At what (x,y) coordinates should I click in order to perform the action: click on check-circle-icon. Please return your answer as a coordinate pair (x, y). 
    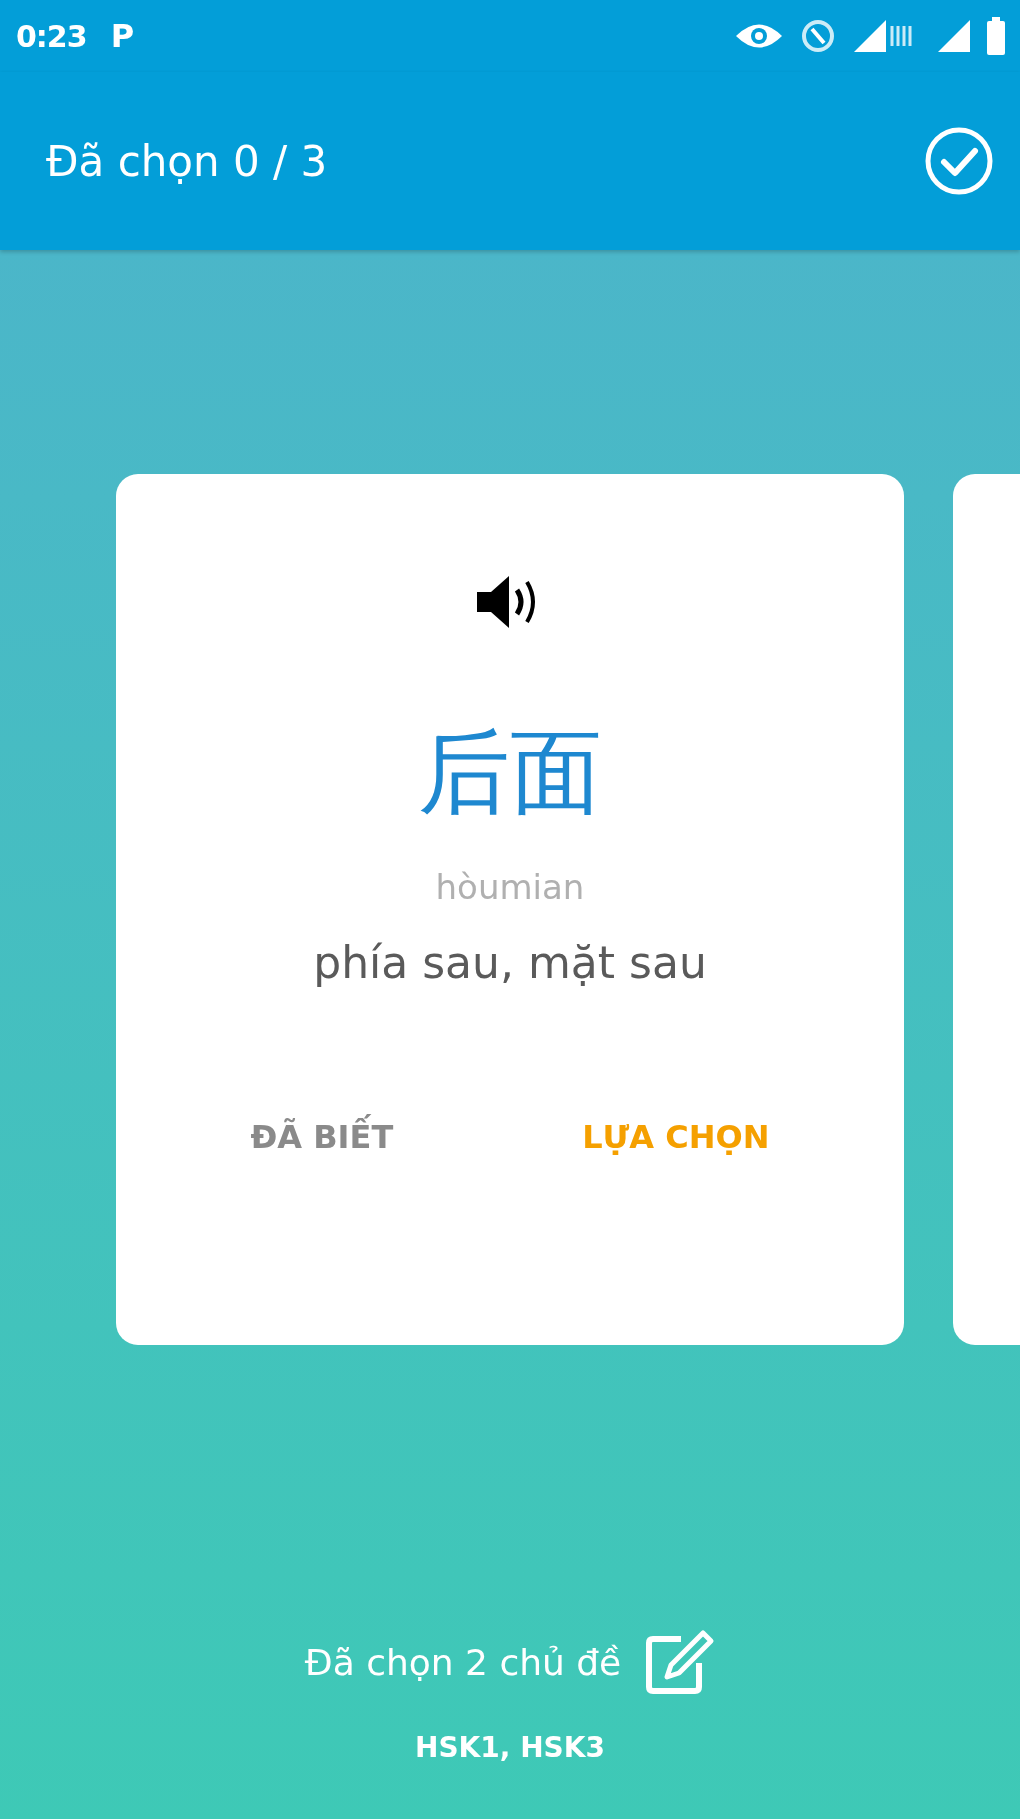
    Looking at the image, I should click on (959, 161).